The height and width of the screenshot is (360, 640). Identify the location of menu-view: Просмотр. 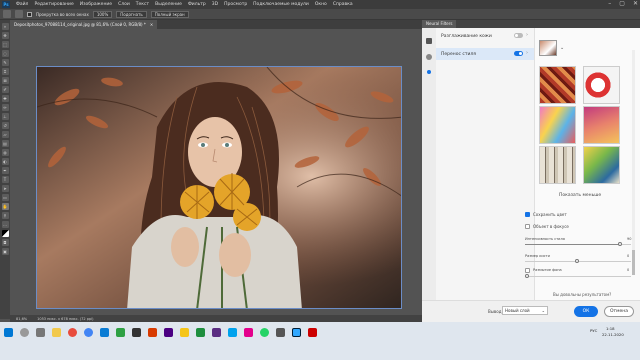
(235, 4).